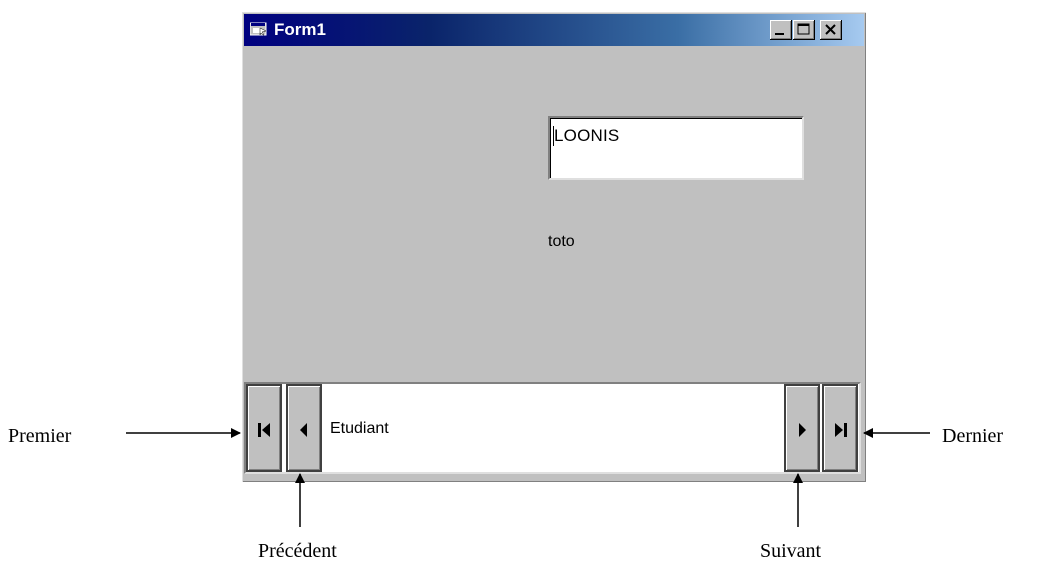 The image size is (1041, 563). What do you see at coordinates (973, 436) in the screenshot?
I see `annotation-dernier: Dernier` at bounding box center [973, 436].